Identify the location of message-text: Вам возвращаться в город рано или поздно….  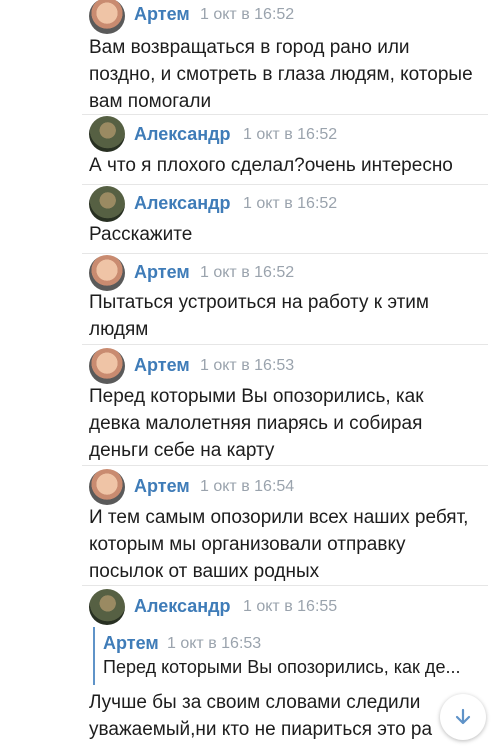
(281, 74).